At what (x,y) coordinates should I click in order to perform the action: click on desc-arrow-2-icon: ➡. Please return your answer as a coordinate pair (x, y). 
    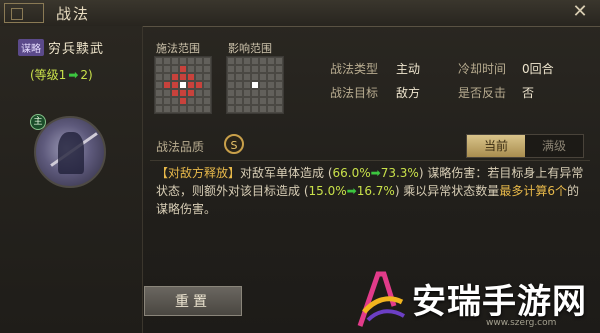
    Looking at the image, I should click on (351, 191).